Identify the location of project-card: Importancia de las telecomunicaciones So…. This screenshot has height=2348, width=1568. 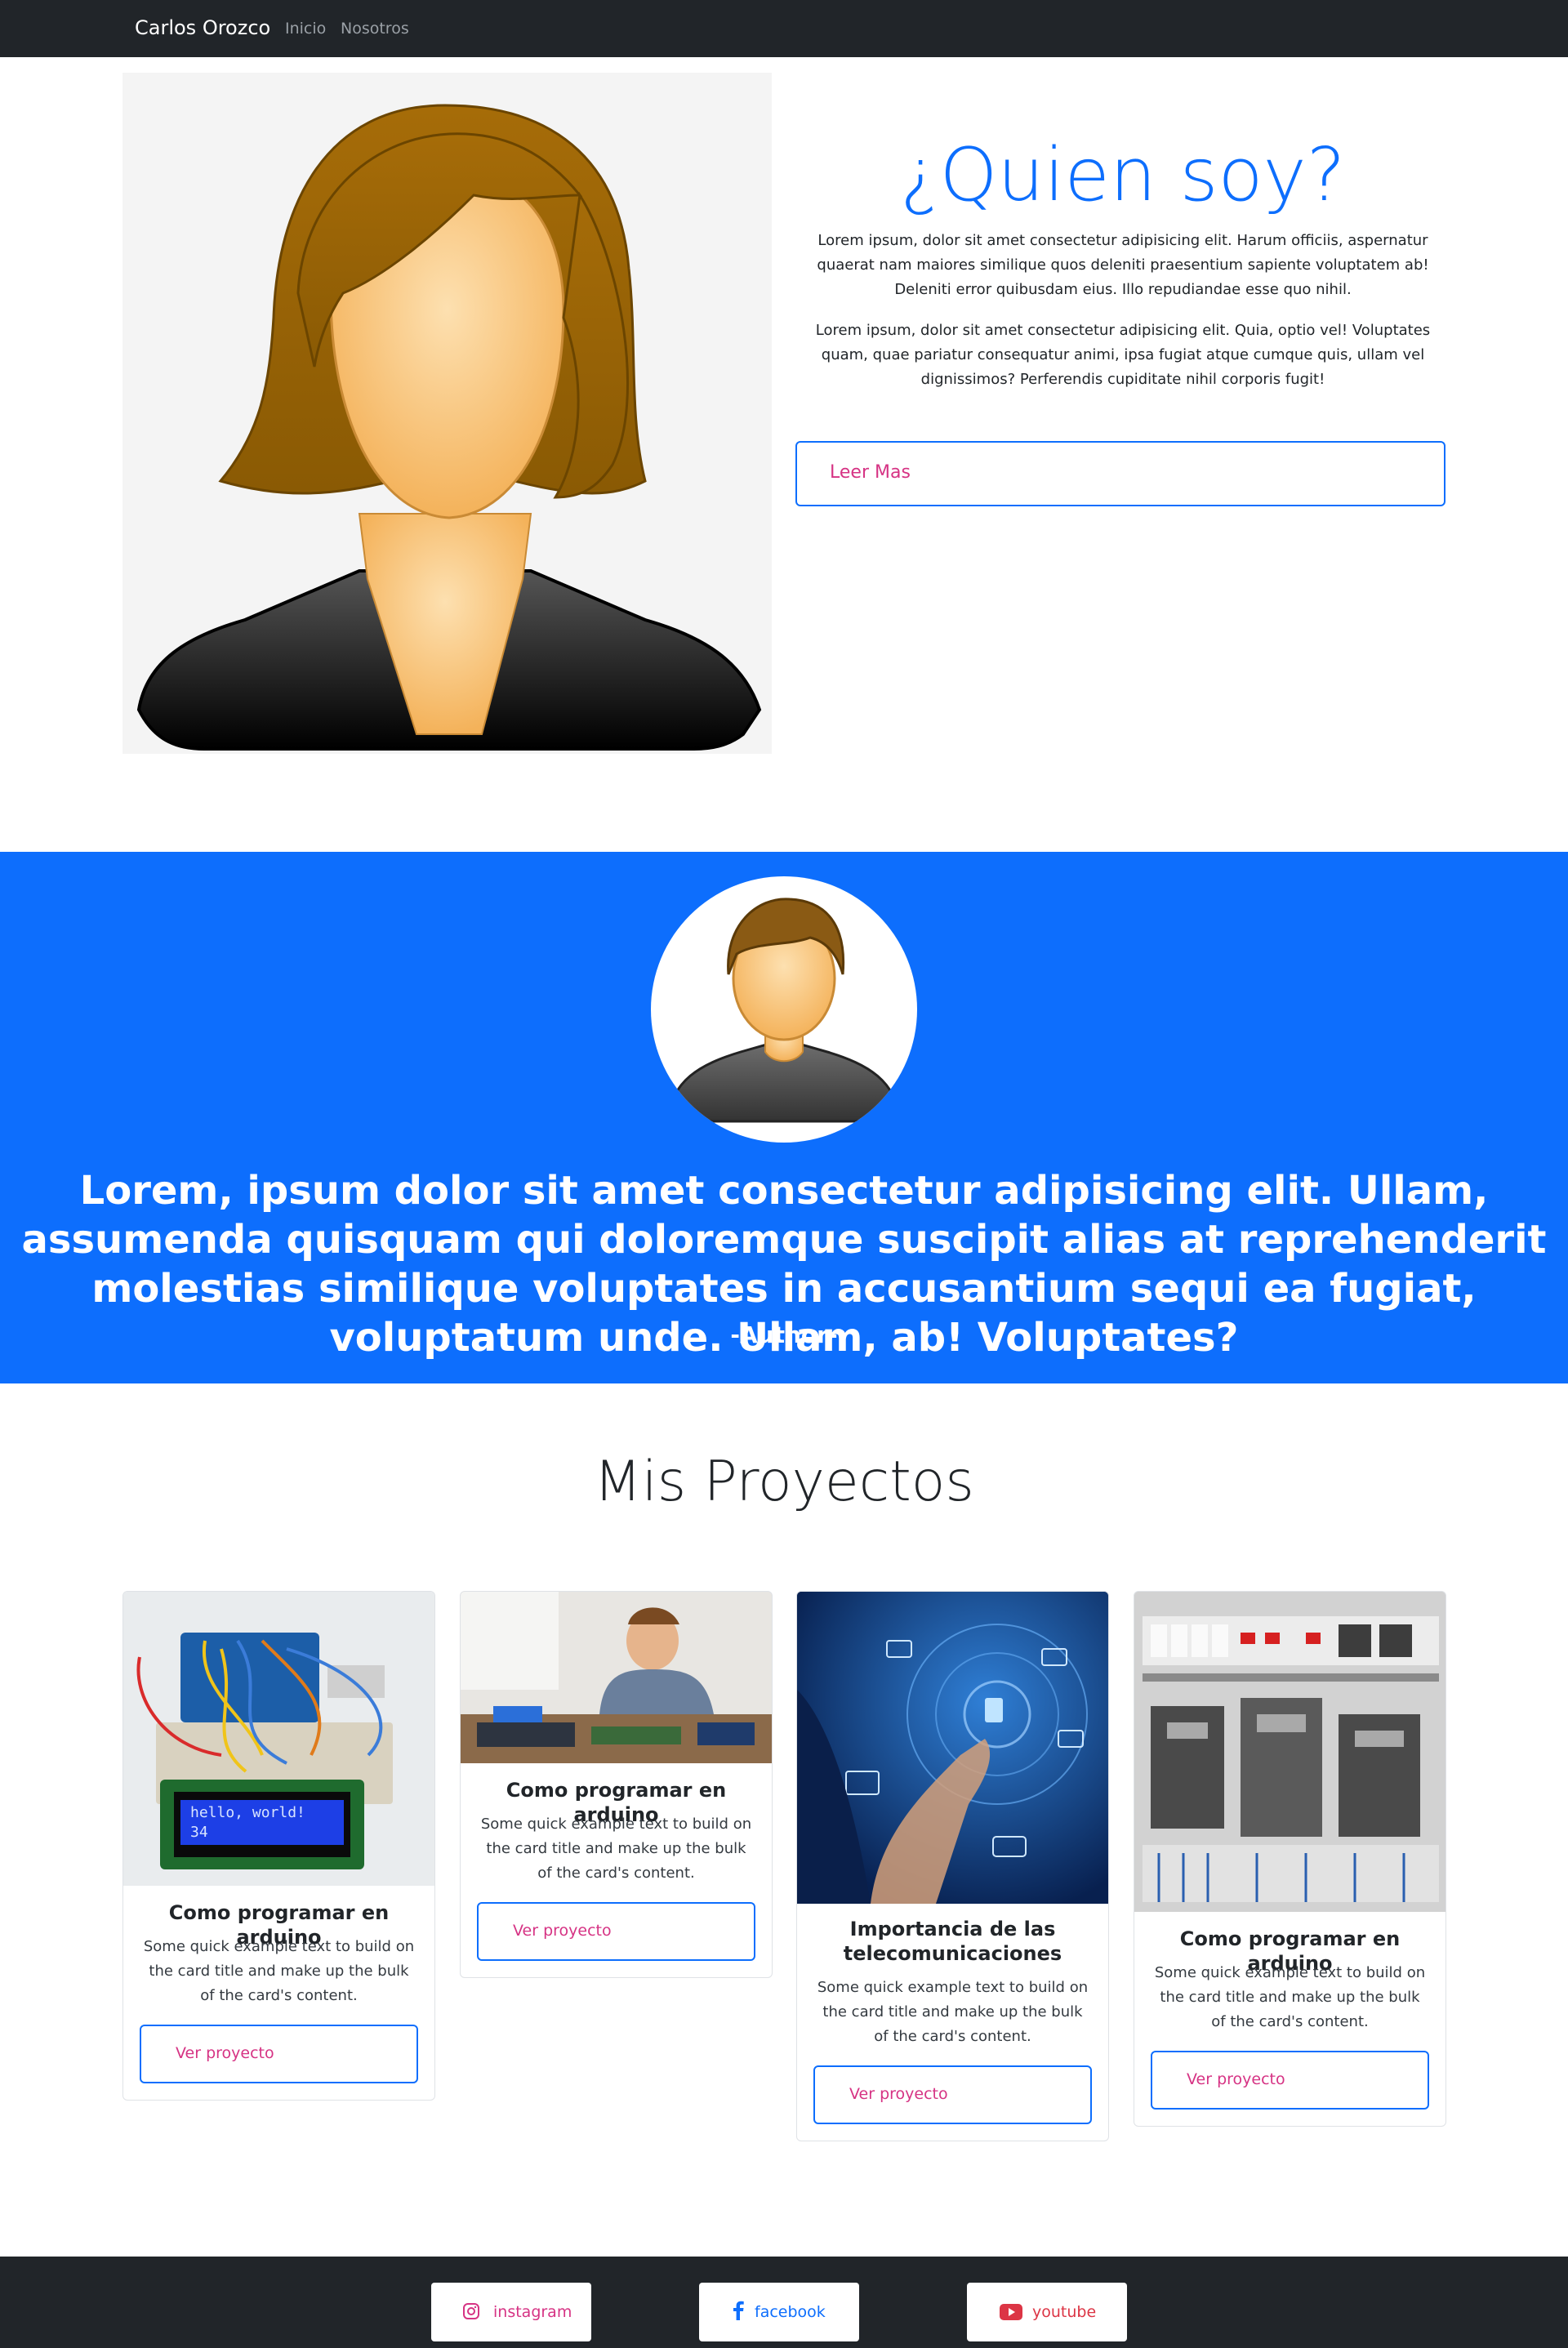
(952, 1866).